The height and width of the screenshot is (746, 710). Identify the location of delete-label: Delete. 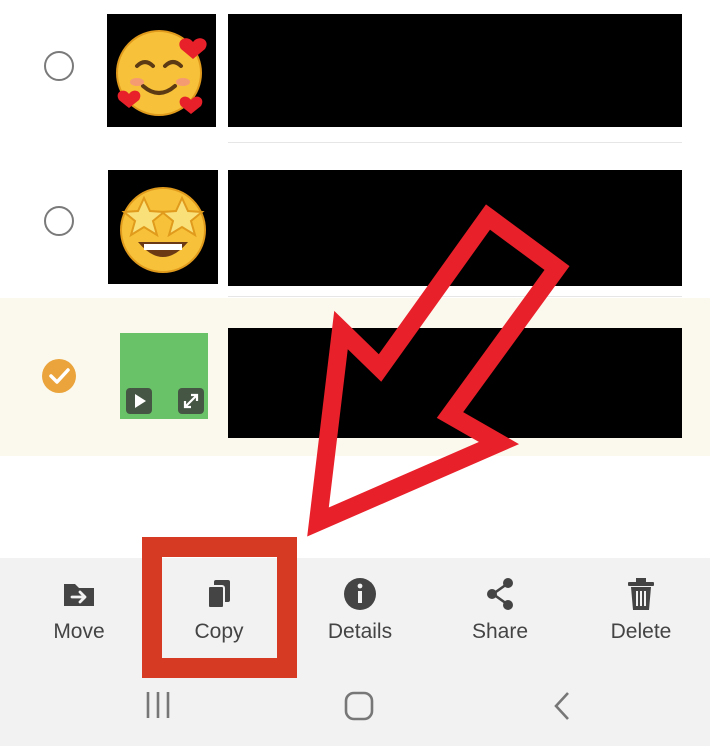
(641, 631).